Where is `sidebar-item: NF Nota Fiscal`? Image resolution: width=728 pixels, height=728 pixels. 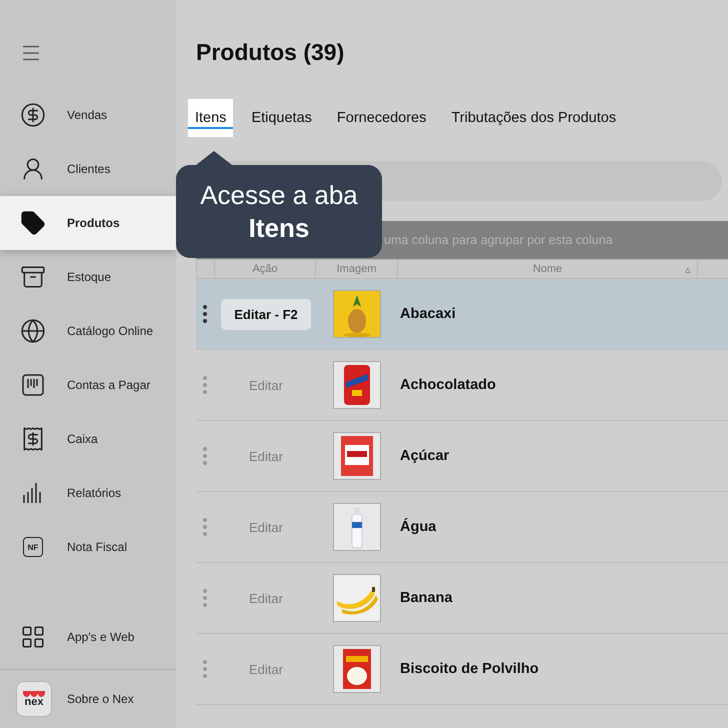
sidebar-item: NF Nota Fiscal is located at coordinates (88, 547).